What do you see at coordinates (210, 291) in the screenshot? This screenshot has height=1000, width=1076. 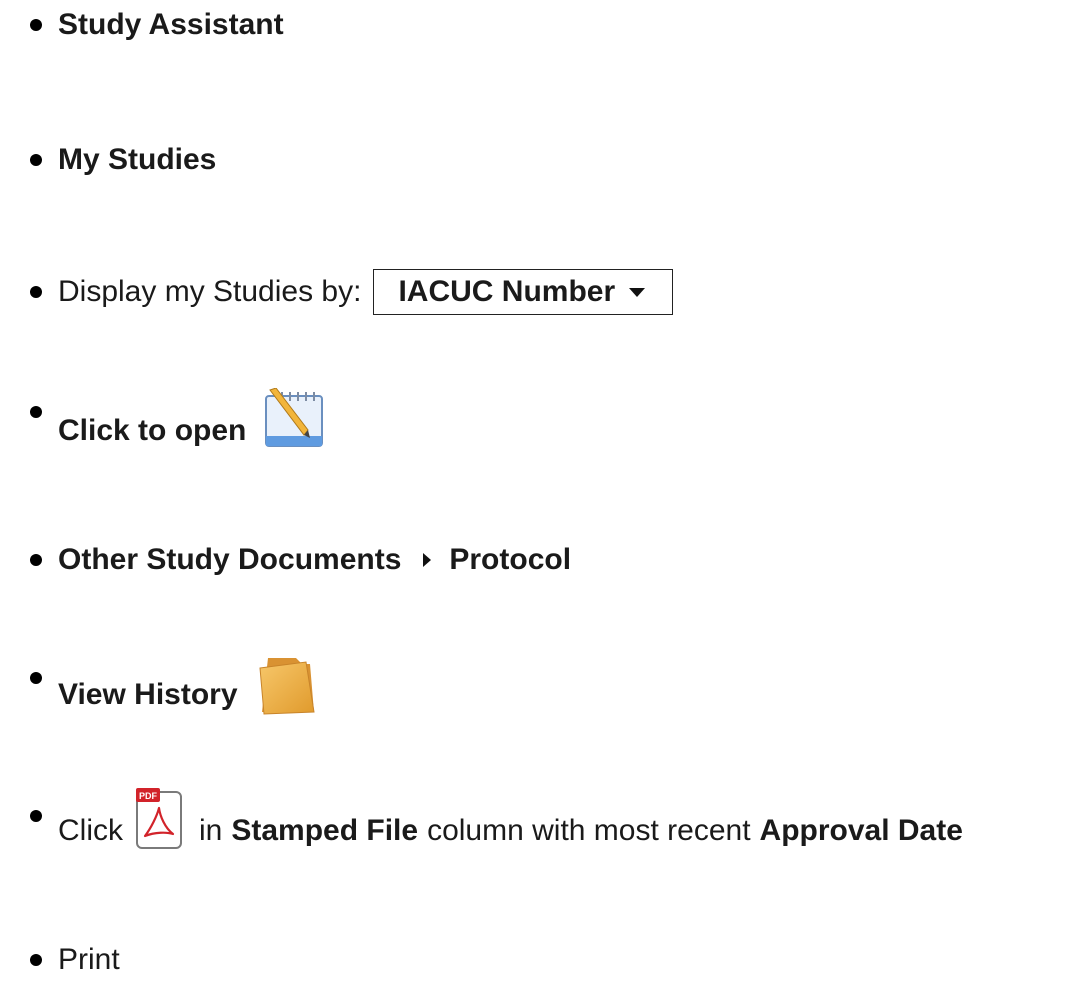 I see `display-by-label: Display my Studies by:` at bounding box center [210, 291].